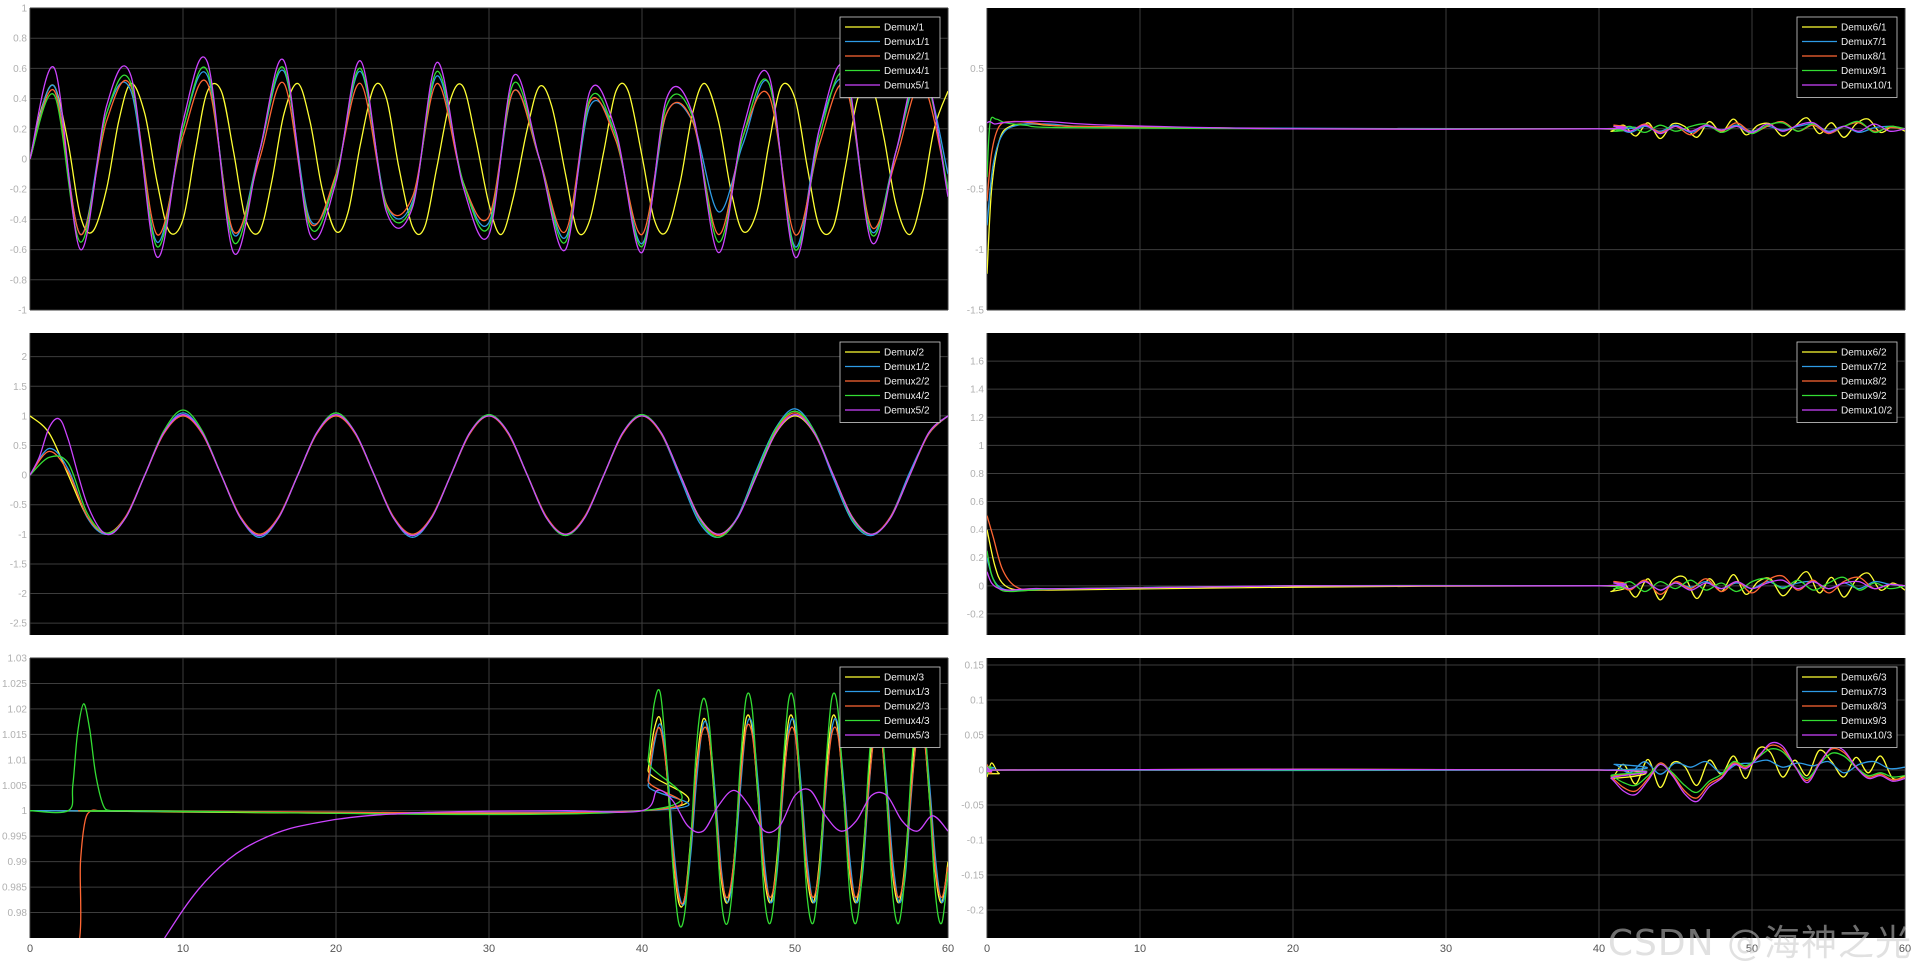 This screenshot has width=1920, height=972. Describe the element at coordinates (1864, 396) in the screenshot. I see `legend-entry: Demux9/2` at that location.